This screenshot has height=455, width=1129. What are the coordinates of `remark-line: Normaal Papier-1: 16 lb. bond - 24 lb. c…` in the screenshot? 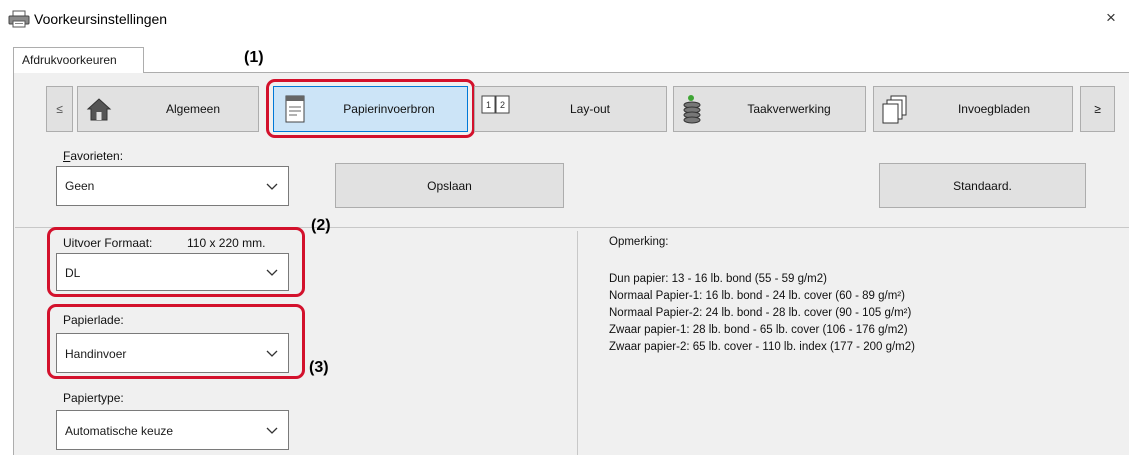 It's located at (757, 296).